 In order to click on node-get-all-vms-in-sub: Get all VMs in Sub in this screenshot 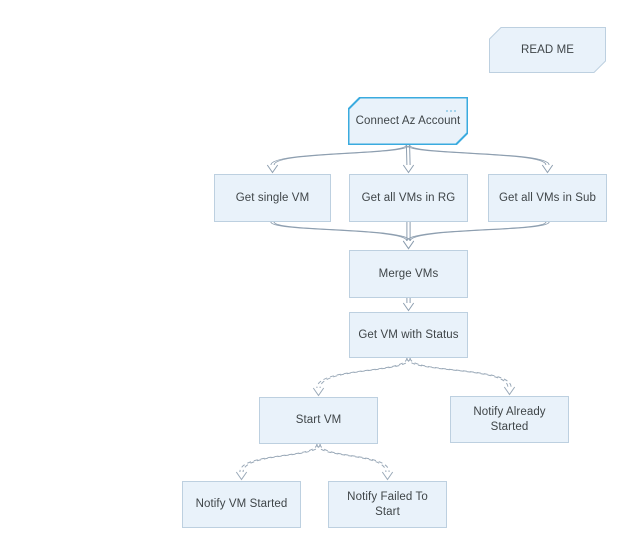, I will do `click(547, 198)`.